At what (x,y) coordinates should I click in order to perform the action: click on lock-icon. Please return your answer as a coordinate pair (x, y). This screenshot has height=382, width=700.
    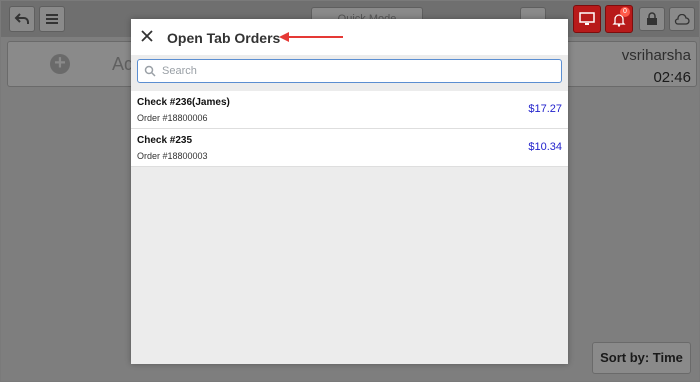
    Looking at the image, I should click on (652, 18).